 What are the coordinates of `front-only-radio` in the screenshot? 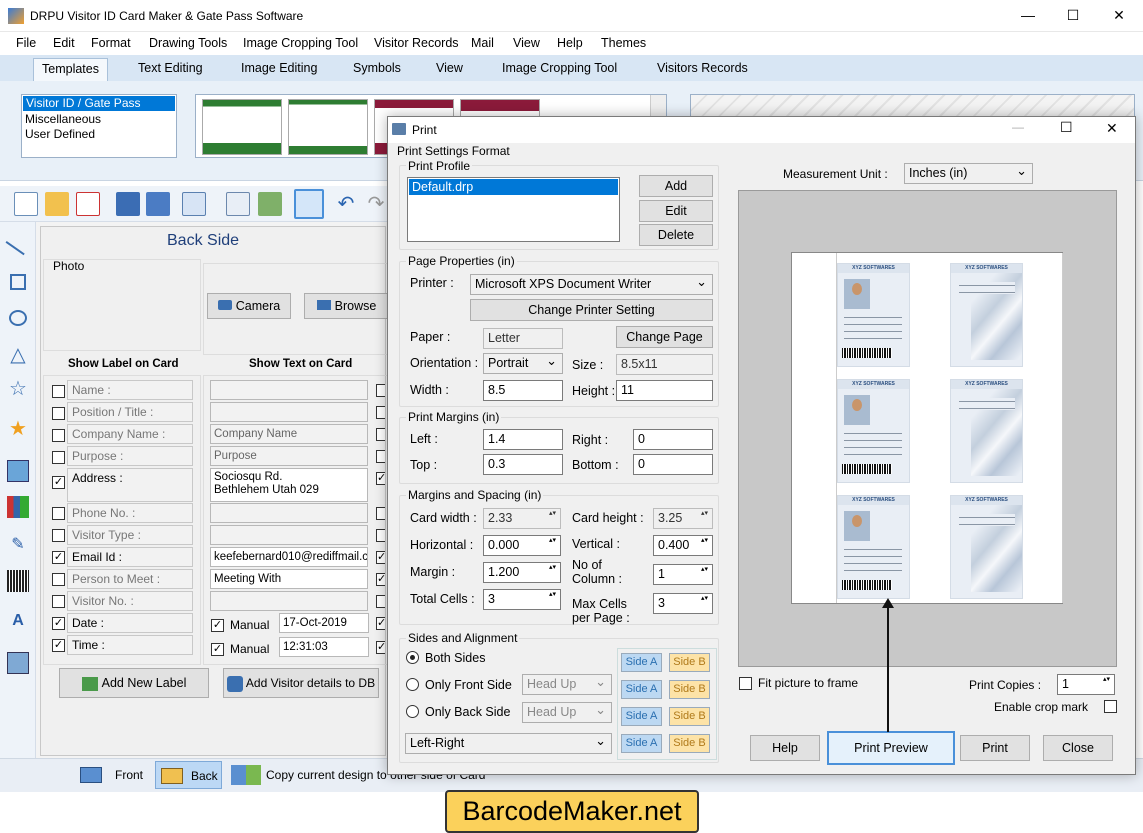 It's located at (412, 684).